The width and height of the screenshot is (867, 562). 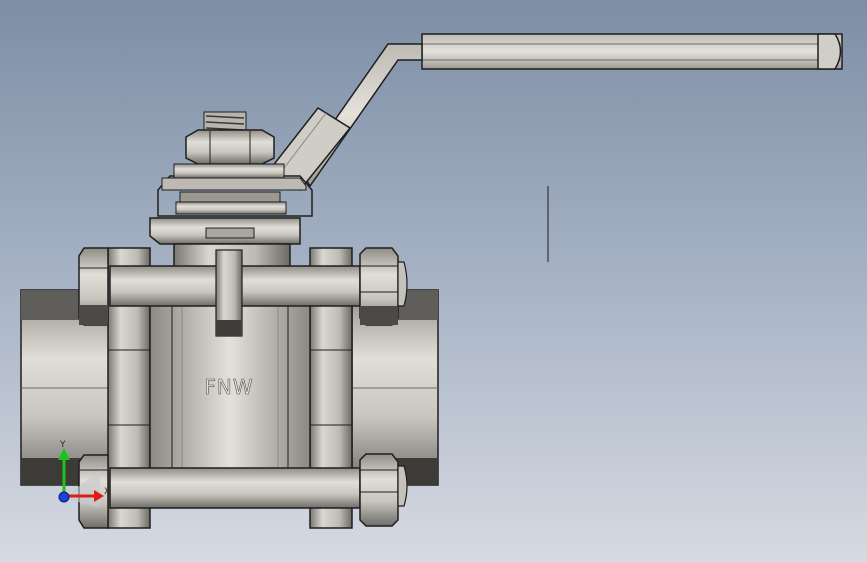 What do you see at coordinates (235, 488) in the screenshot?
I see `lower-bolt` at bounding box center [235, 488].